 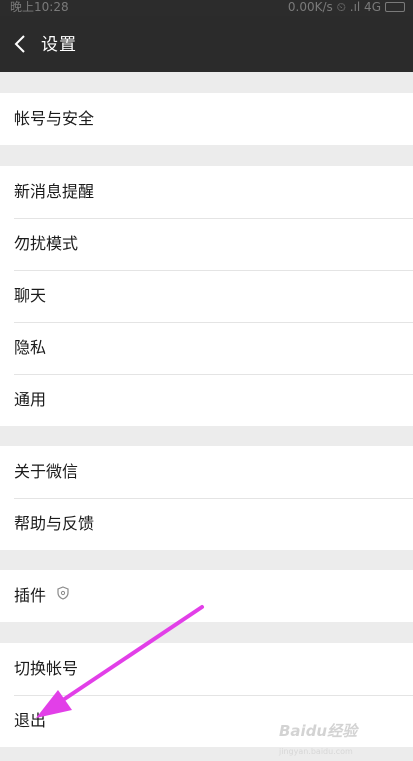 I want to click on status-network-text: 0.00K/s ⏲ .ıl 4G, so click(x=334, y=7).